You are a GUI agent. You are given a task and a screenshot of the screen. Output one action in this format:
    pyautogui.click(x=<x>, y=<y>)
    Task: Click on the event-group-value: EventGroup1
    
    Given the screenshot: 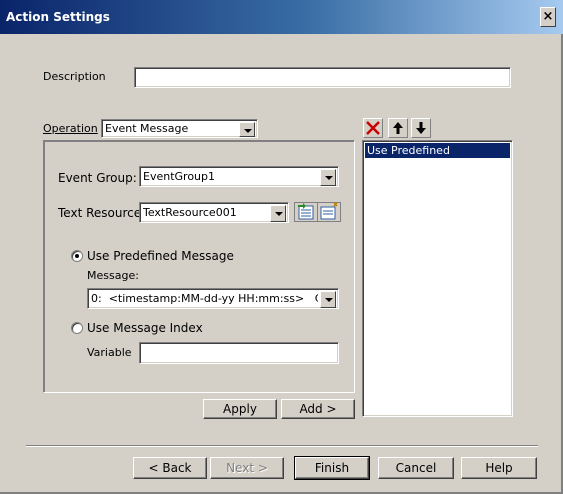 What is the action you would take?
    pyautogui.click(x=179, y=176)
    